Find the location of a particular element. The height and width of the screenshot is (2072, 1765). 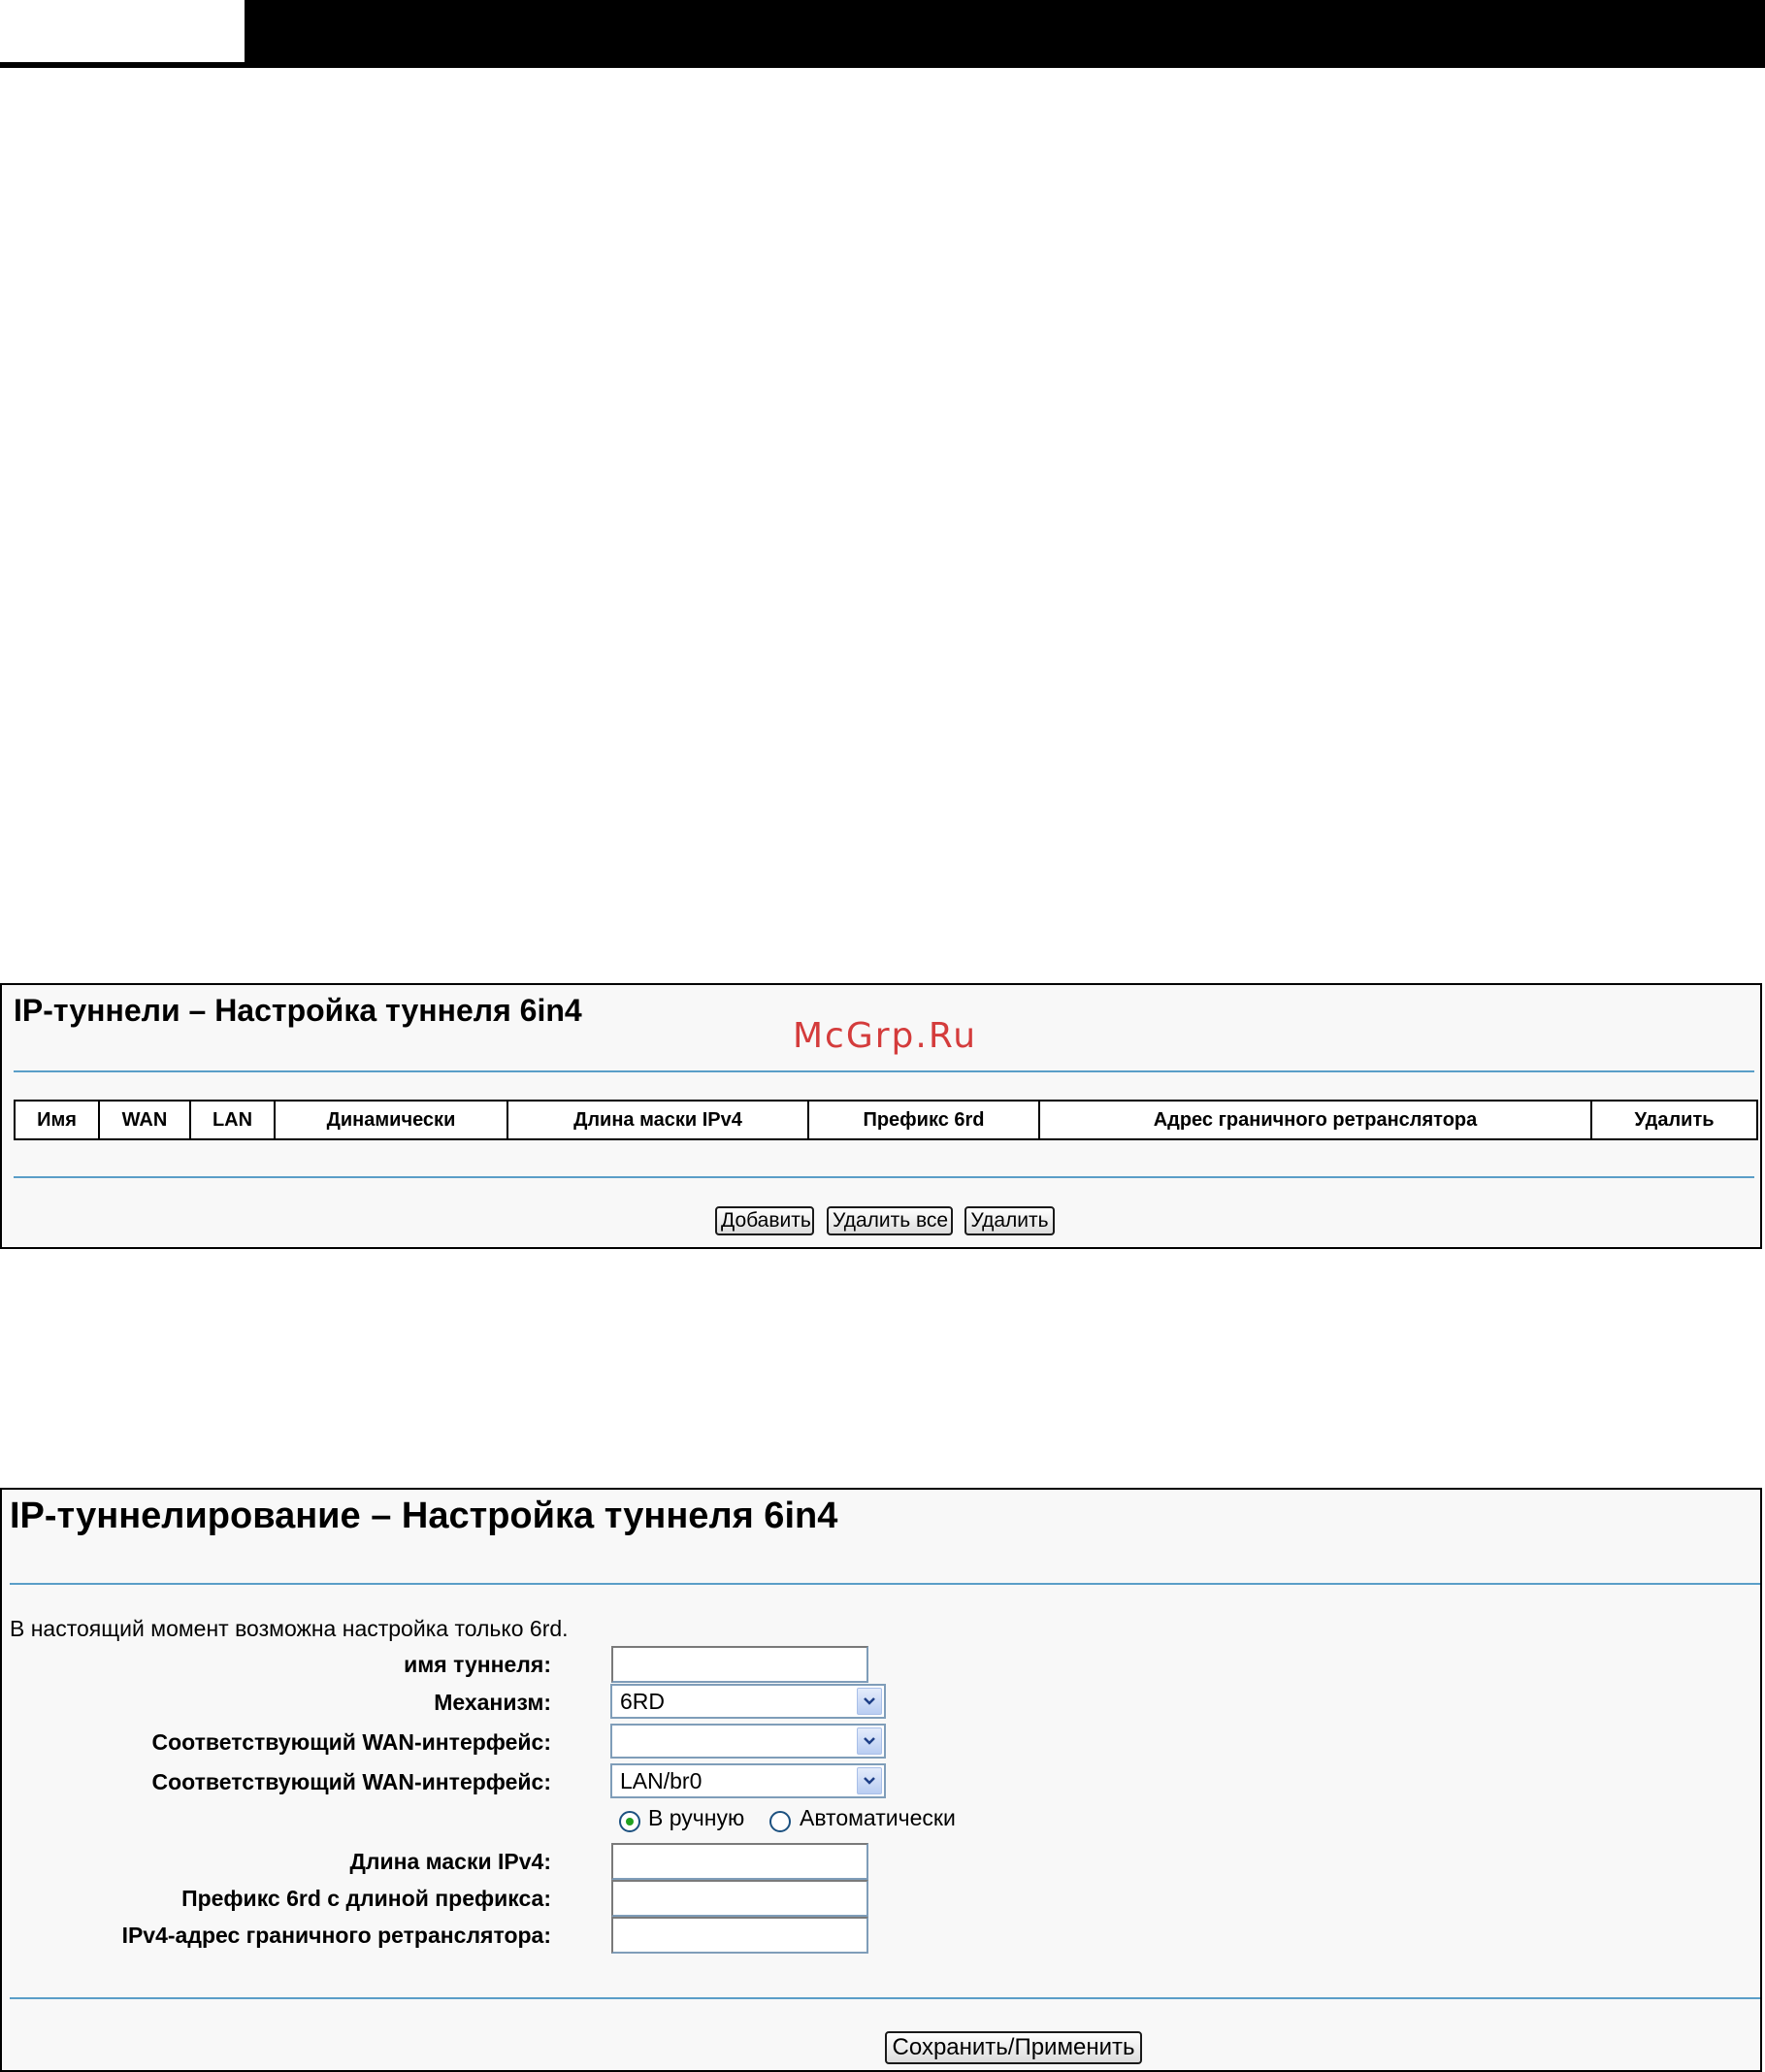

ipv4-mask-label: Длина маски IPv4: is located at coordinates (450, 1862).